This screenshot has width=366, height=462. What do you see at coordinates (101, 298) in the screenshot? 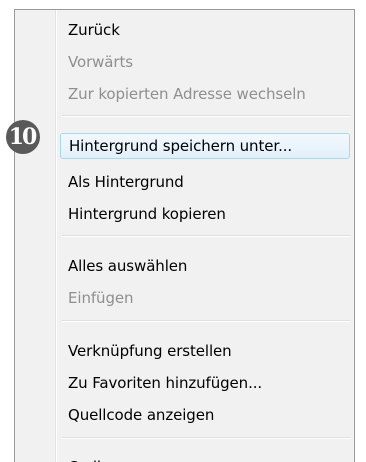
I see `menu-item-paste: Einfügen` at bounding box center [101, 298].